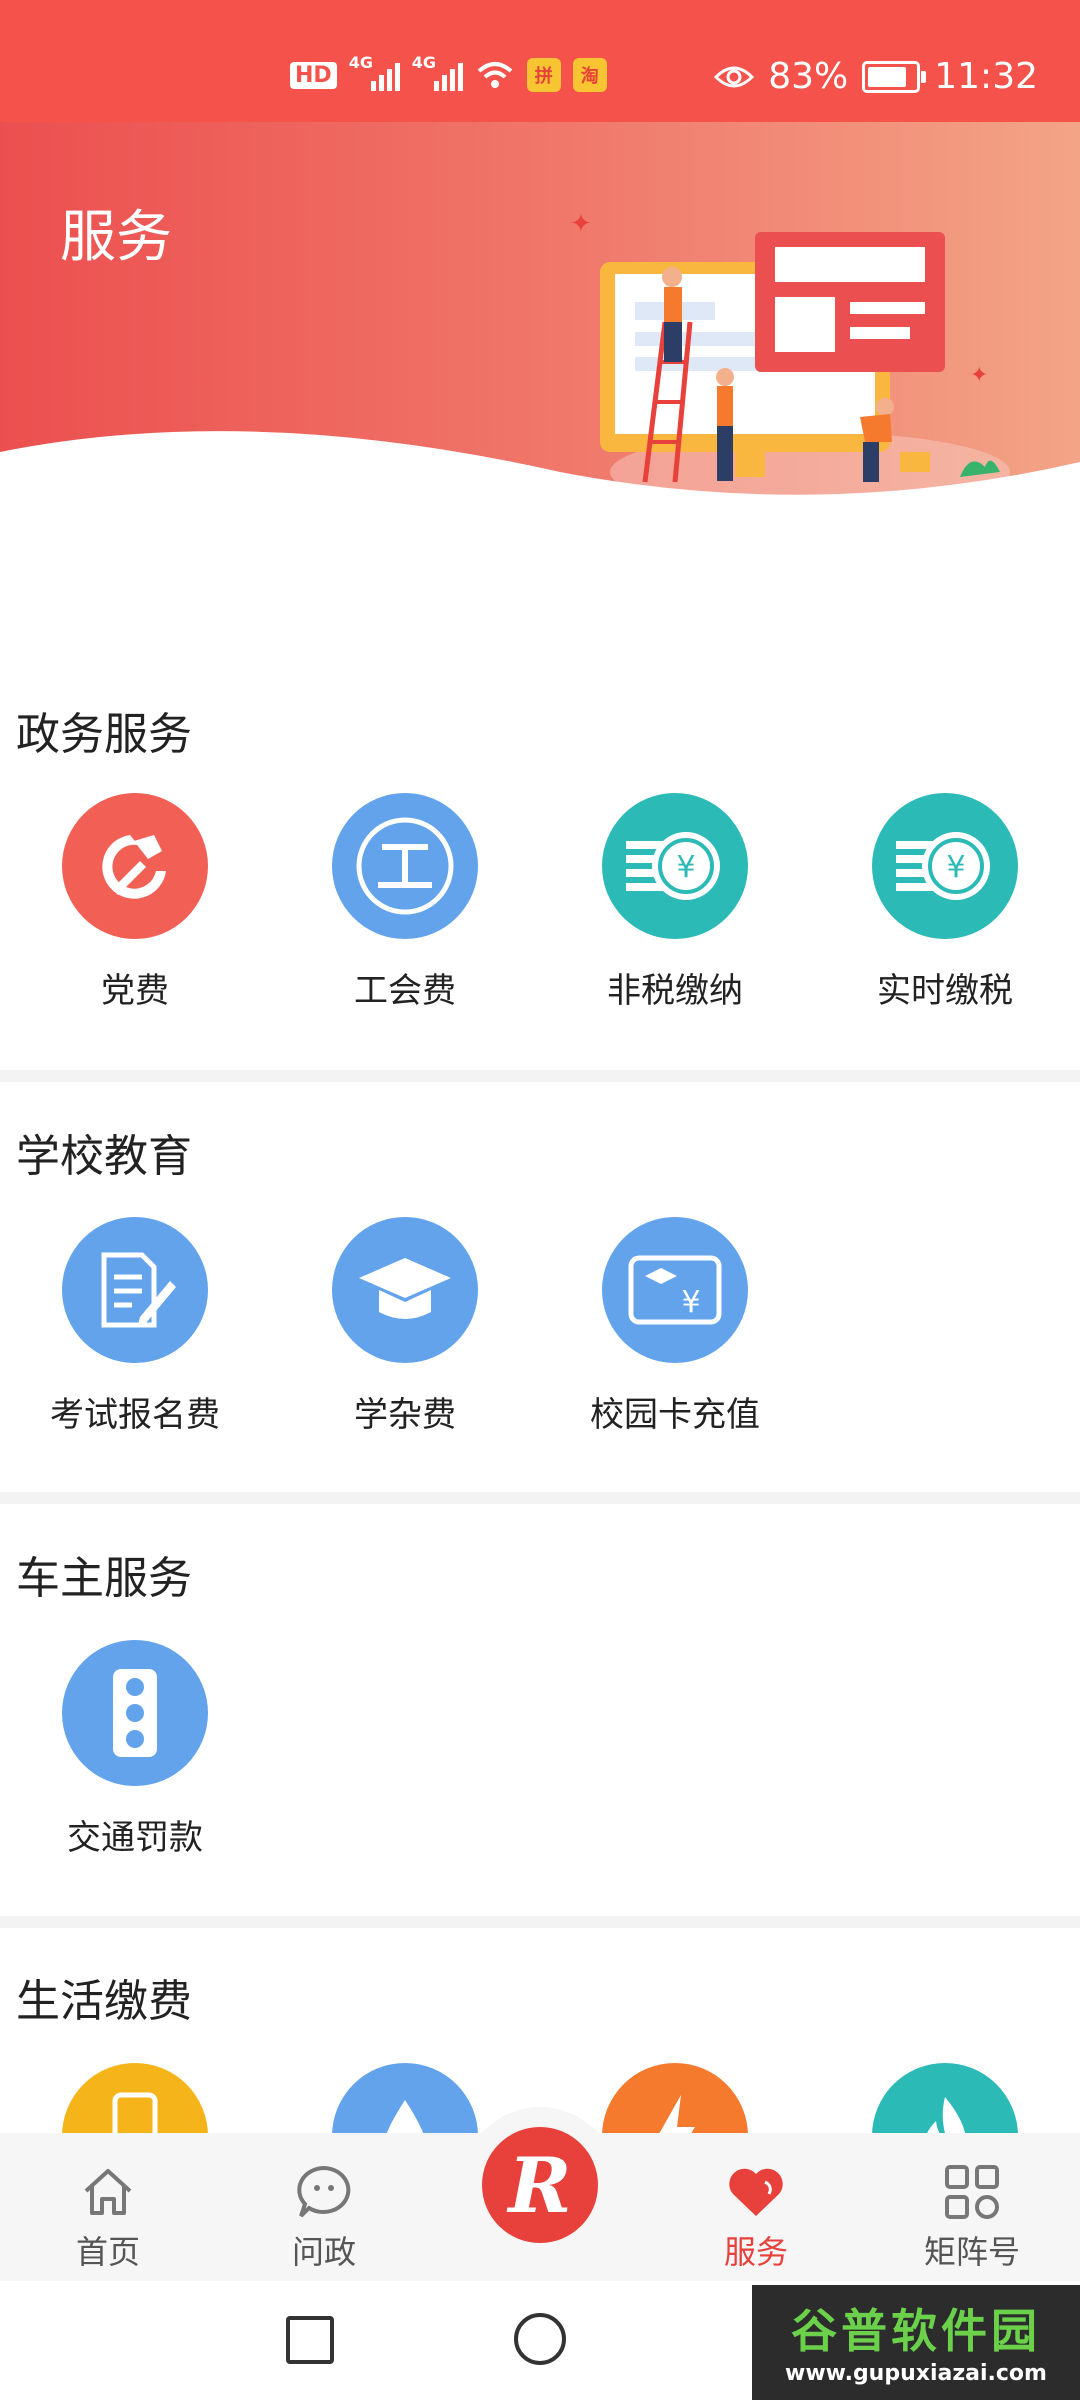  What do you see at coordinates (310, 2340) in the screenshot?
I see `recent-apps-button` at bounding box center [310, 2340].